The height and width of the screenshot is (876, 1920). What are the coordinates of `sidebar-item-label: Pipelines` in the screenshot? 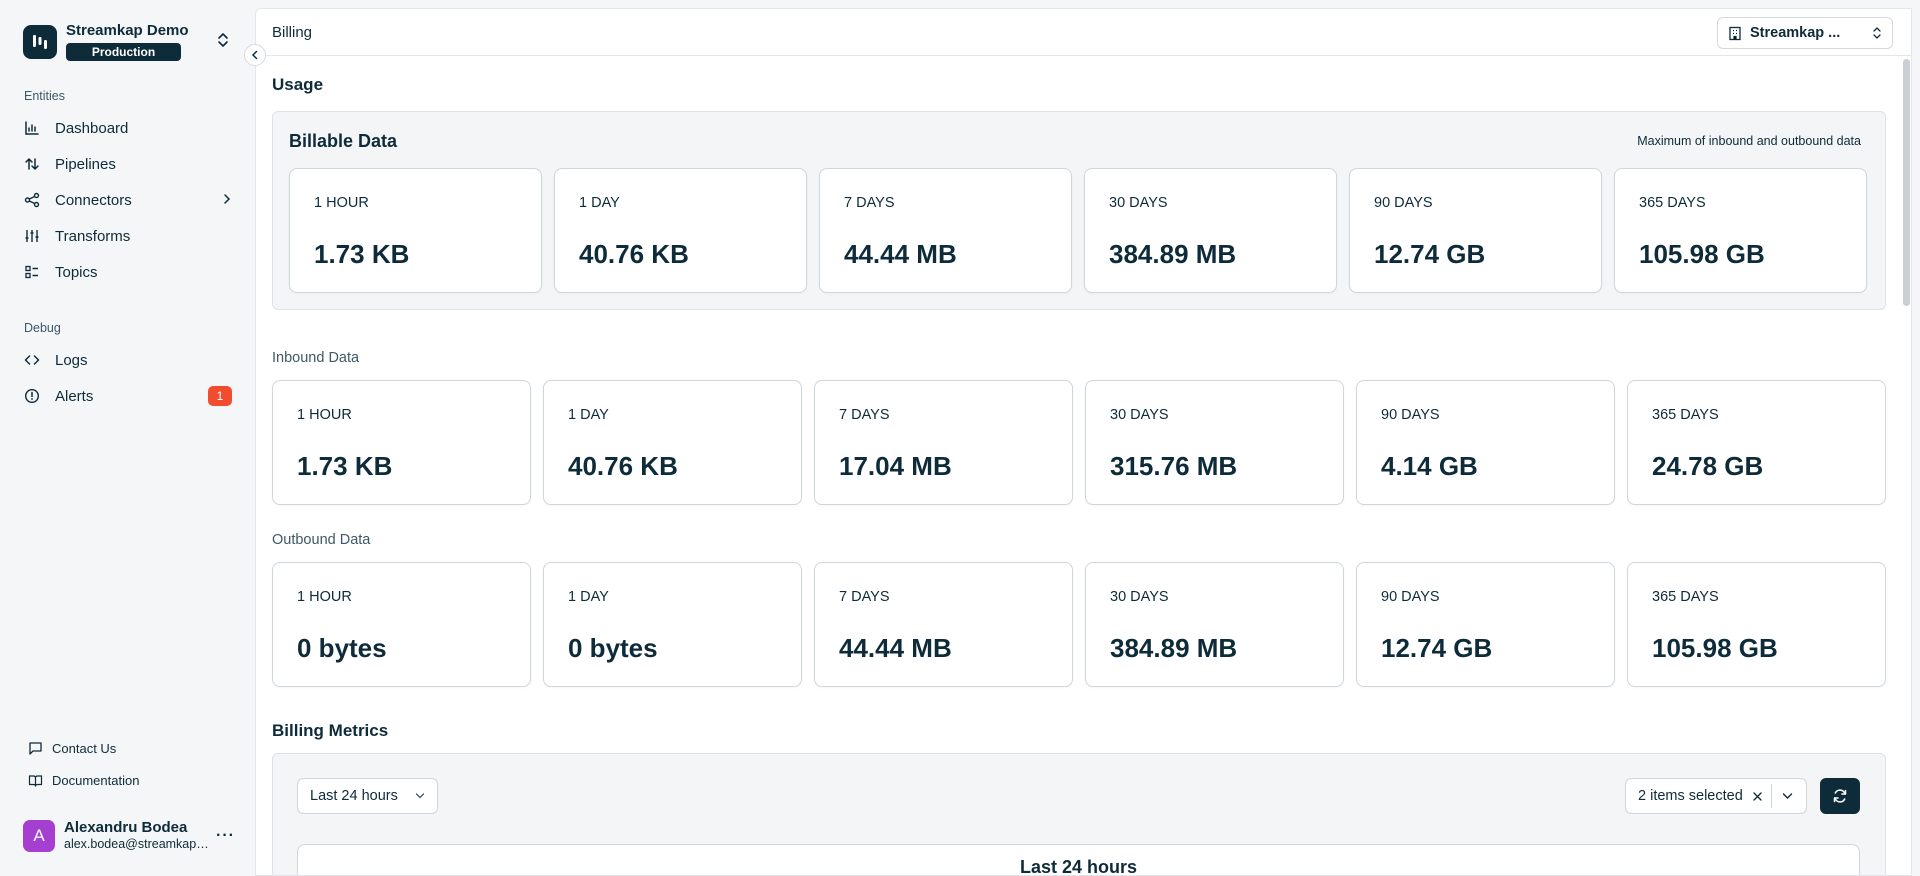 It's located at (85, 164).